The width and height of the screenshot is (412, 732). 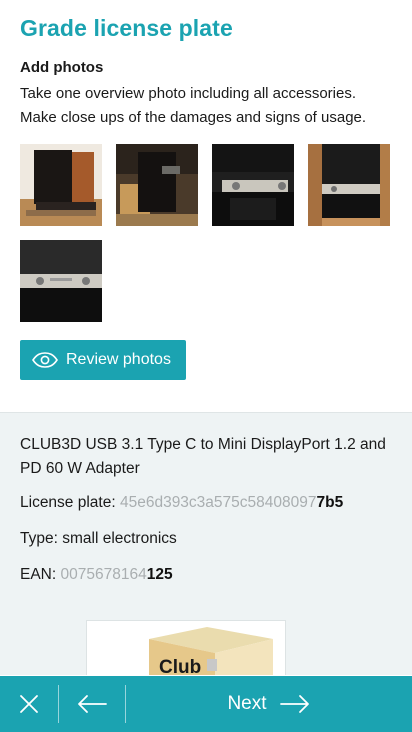 I want to click on ean-label: EAN:, so click(x=40, y=574).